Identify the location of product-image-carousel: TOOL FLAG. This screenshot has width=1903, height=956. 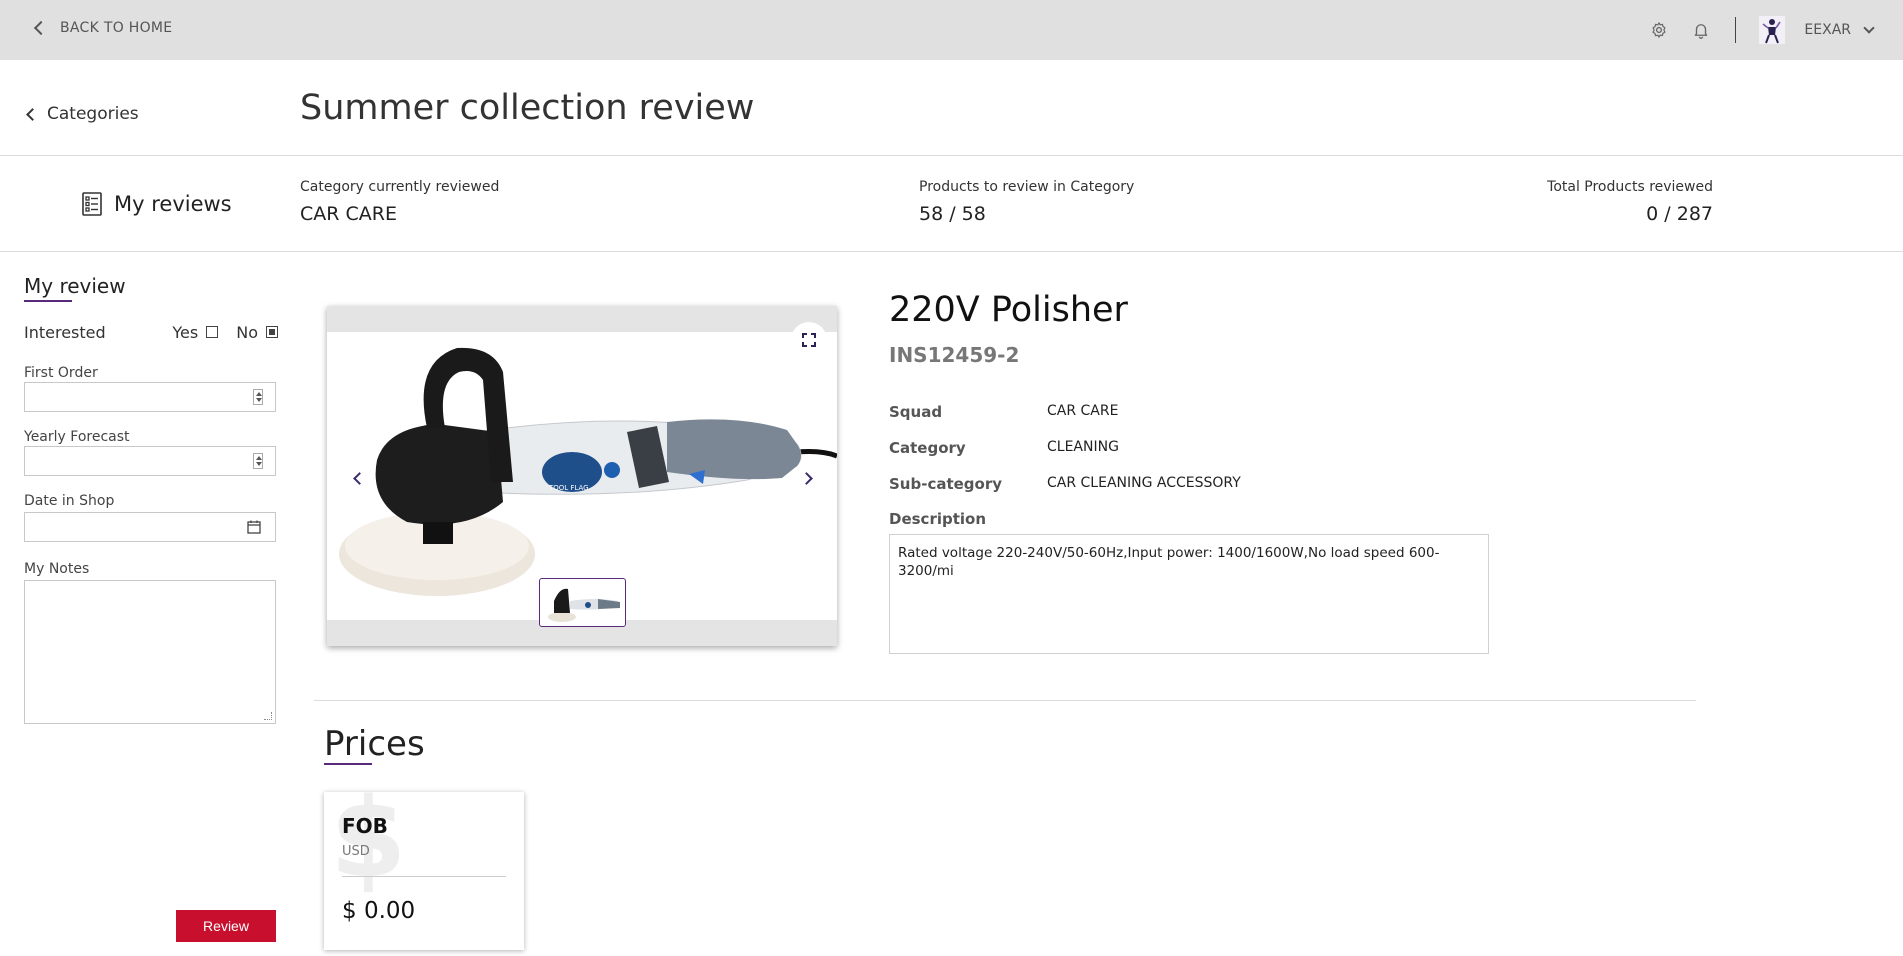
(582, 476).